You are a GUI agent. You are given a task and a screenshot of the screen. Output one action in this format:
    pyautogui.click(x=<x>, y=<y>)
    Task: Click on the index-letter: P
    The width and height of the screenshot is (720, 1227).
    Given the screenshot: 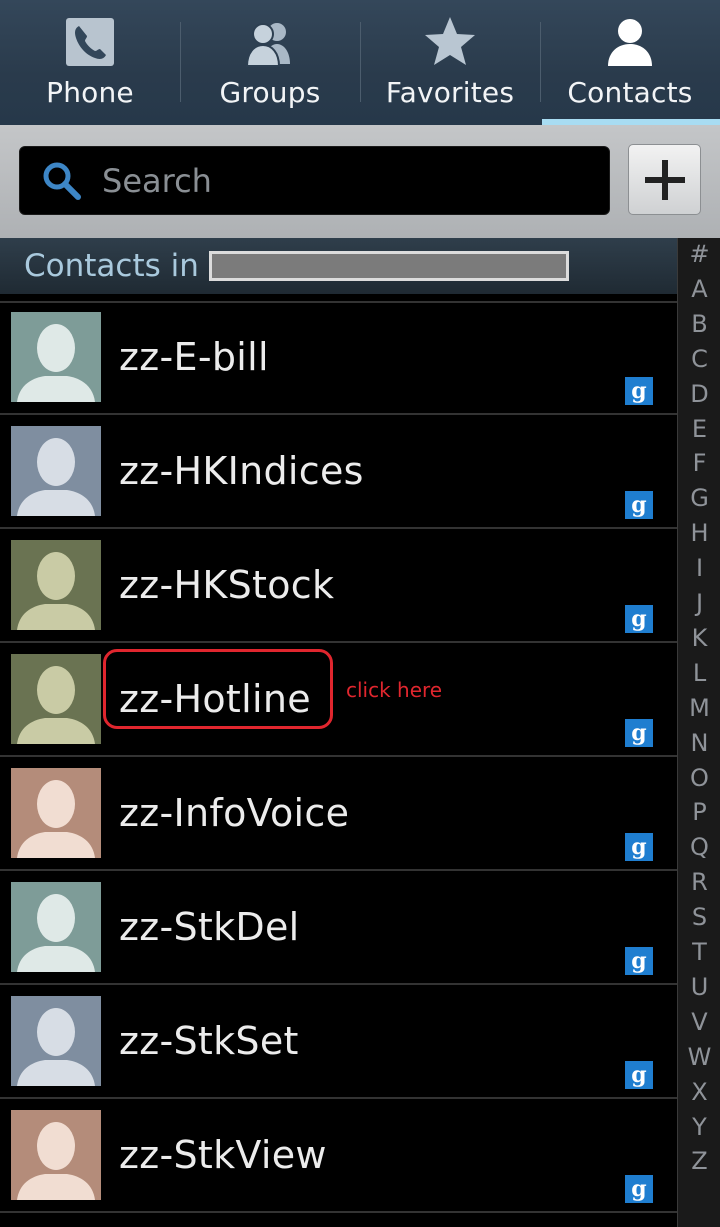 What is the action you would take?
    pyautogui.click(x=699, y=812)
    